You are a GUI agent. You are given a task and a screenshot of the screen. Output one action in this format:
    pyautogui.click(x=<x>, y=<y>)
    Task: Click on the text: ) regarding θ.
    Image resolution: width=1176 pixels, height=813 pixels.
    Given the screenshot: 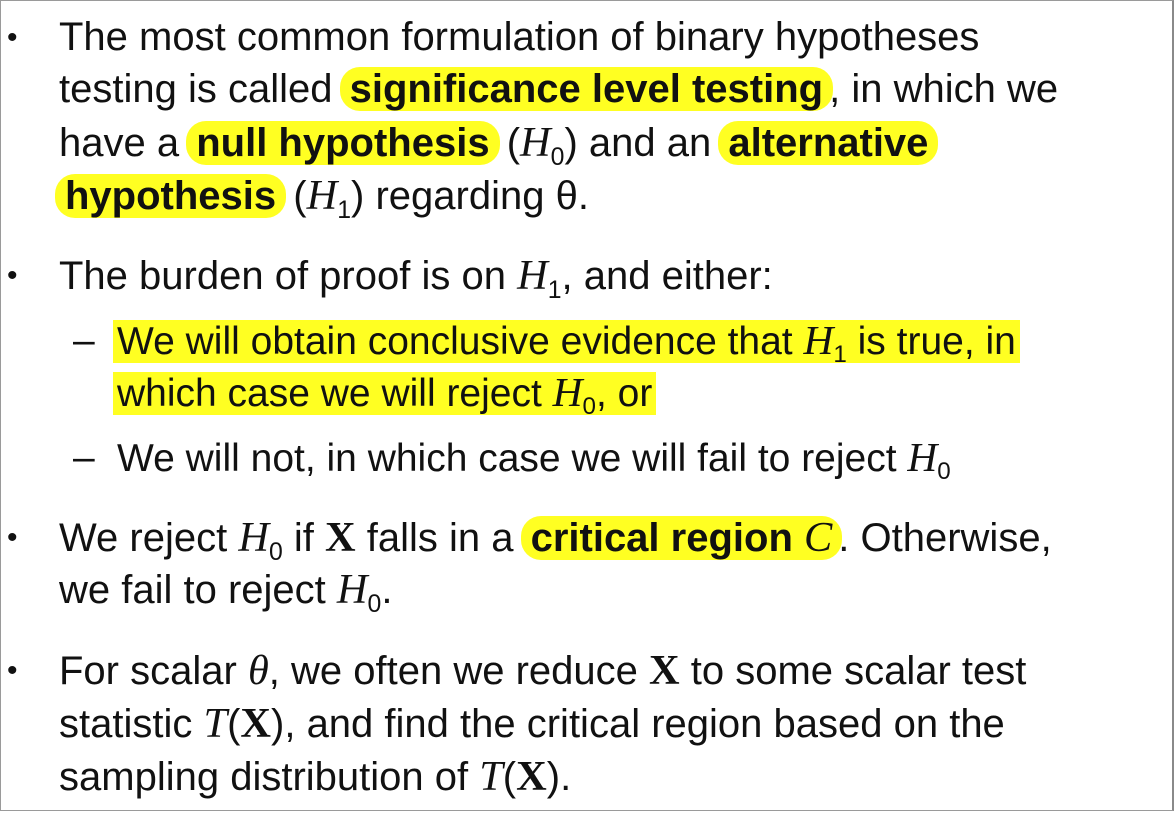 What is the action you would take?
    pyautogui.click(x=470, y=196)
    